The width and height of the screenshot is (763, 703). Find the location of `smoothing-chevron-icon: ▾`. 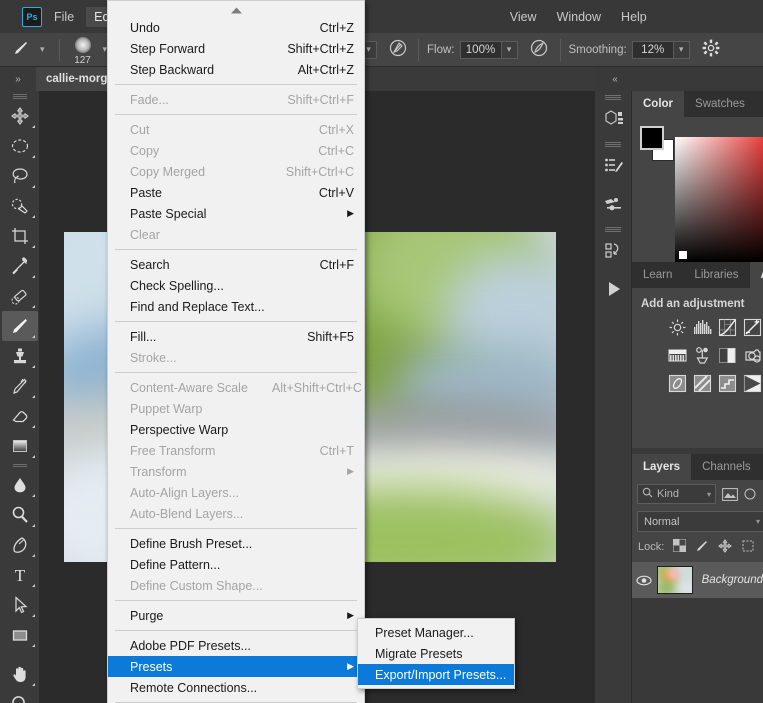

smoothing-chevron-icon: ▾ is located at coordinates (681, 49).